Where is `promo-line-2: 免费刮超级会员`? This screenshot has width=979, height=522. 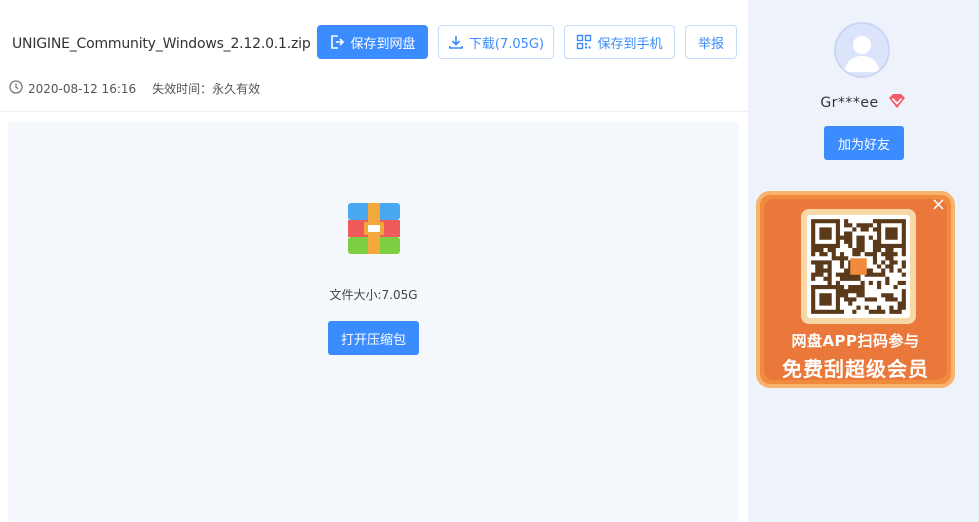 promo-line-2: 免费刮超级会员 is located at coordinates (855, 369).